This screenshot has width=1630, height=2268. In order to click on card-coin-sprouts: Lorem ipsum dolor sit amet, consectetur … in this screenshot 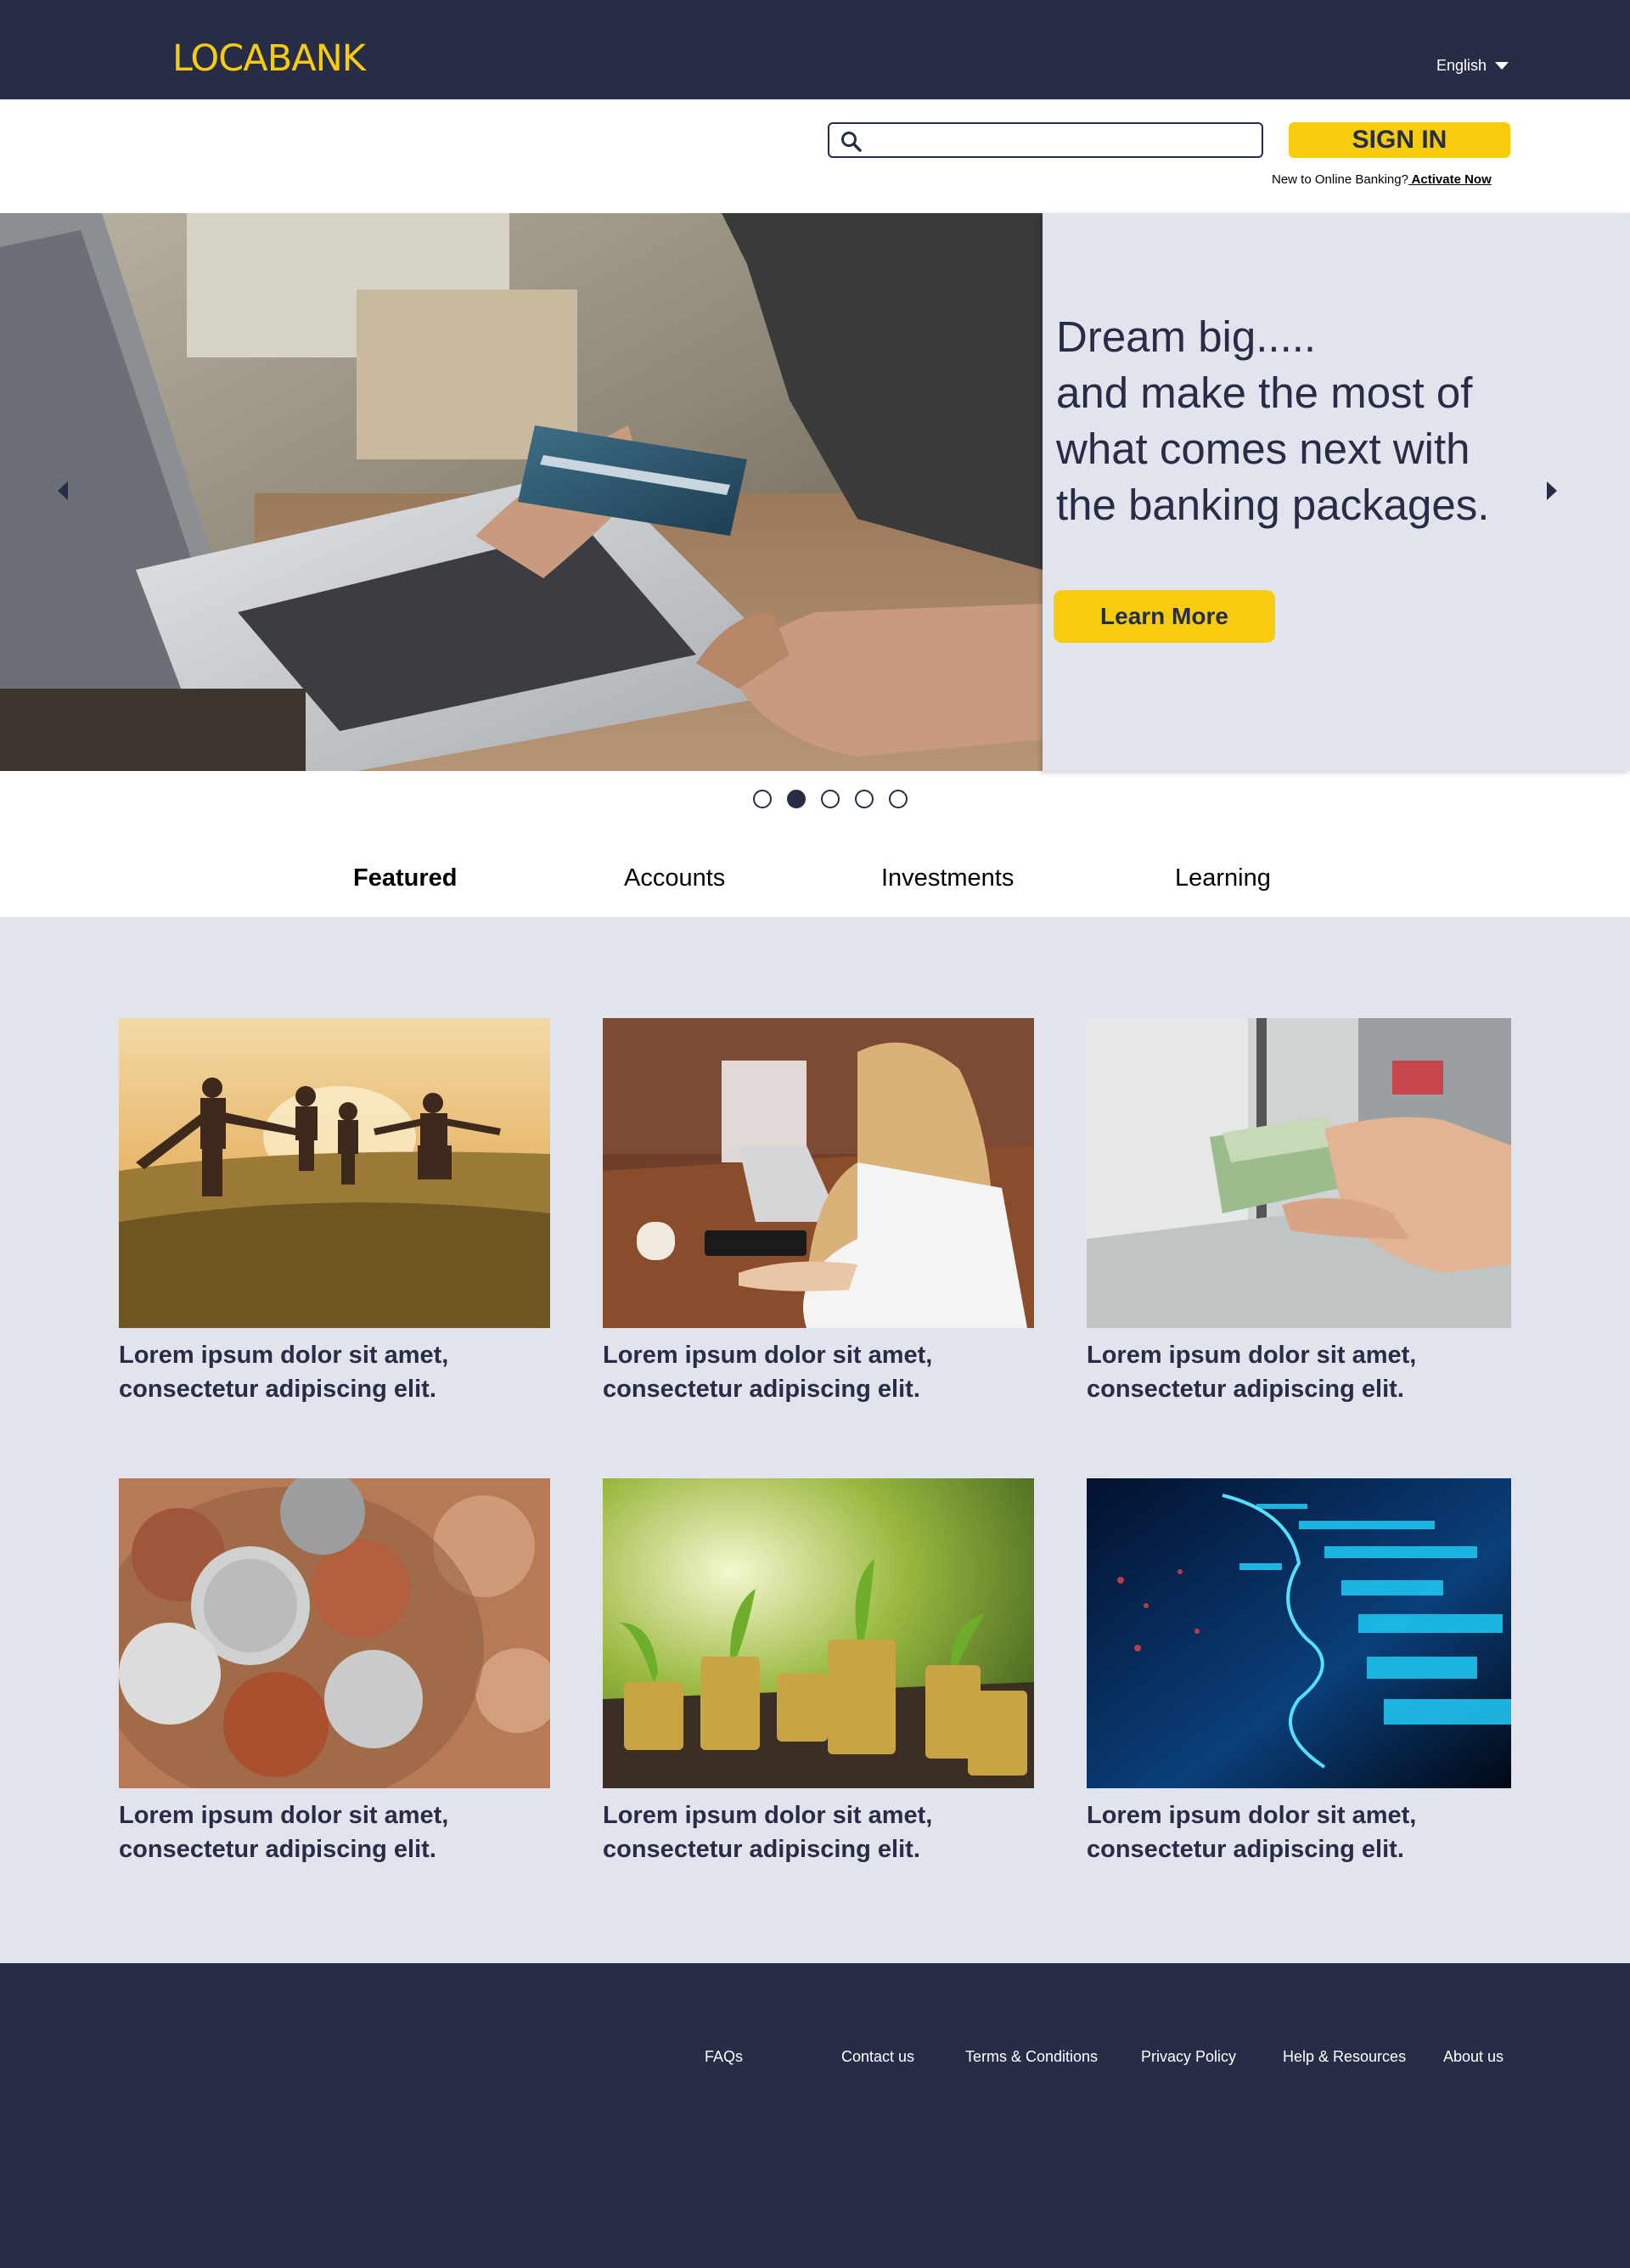, I will do `click(818, 1672)`.